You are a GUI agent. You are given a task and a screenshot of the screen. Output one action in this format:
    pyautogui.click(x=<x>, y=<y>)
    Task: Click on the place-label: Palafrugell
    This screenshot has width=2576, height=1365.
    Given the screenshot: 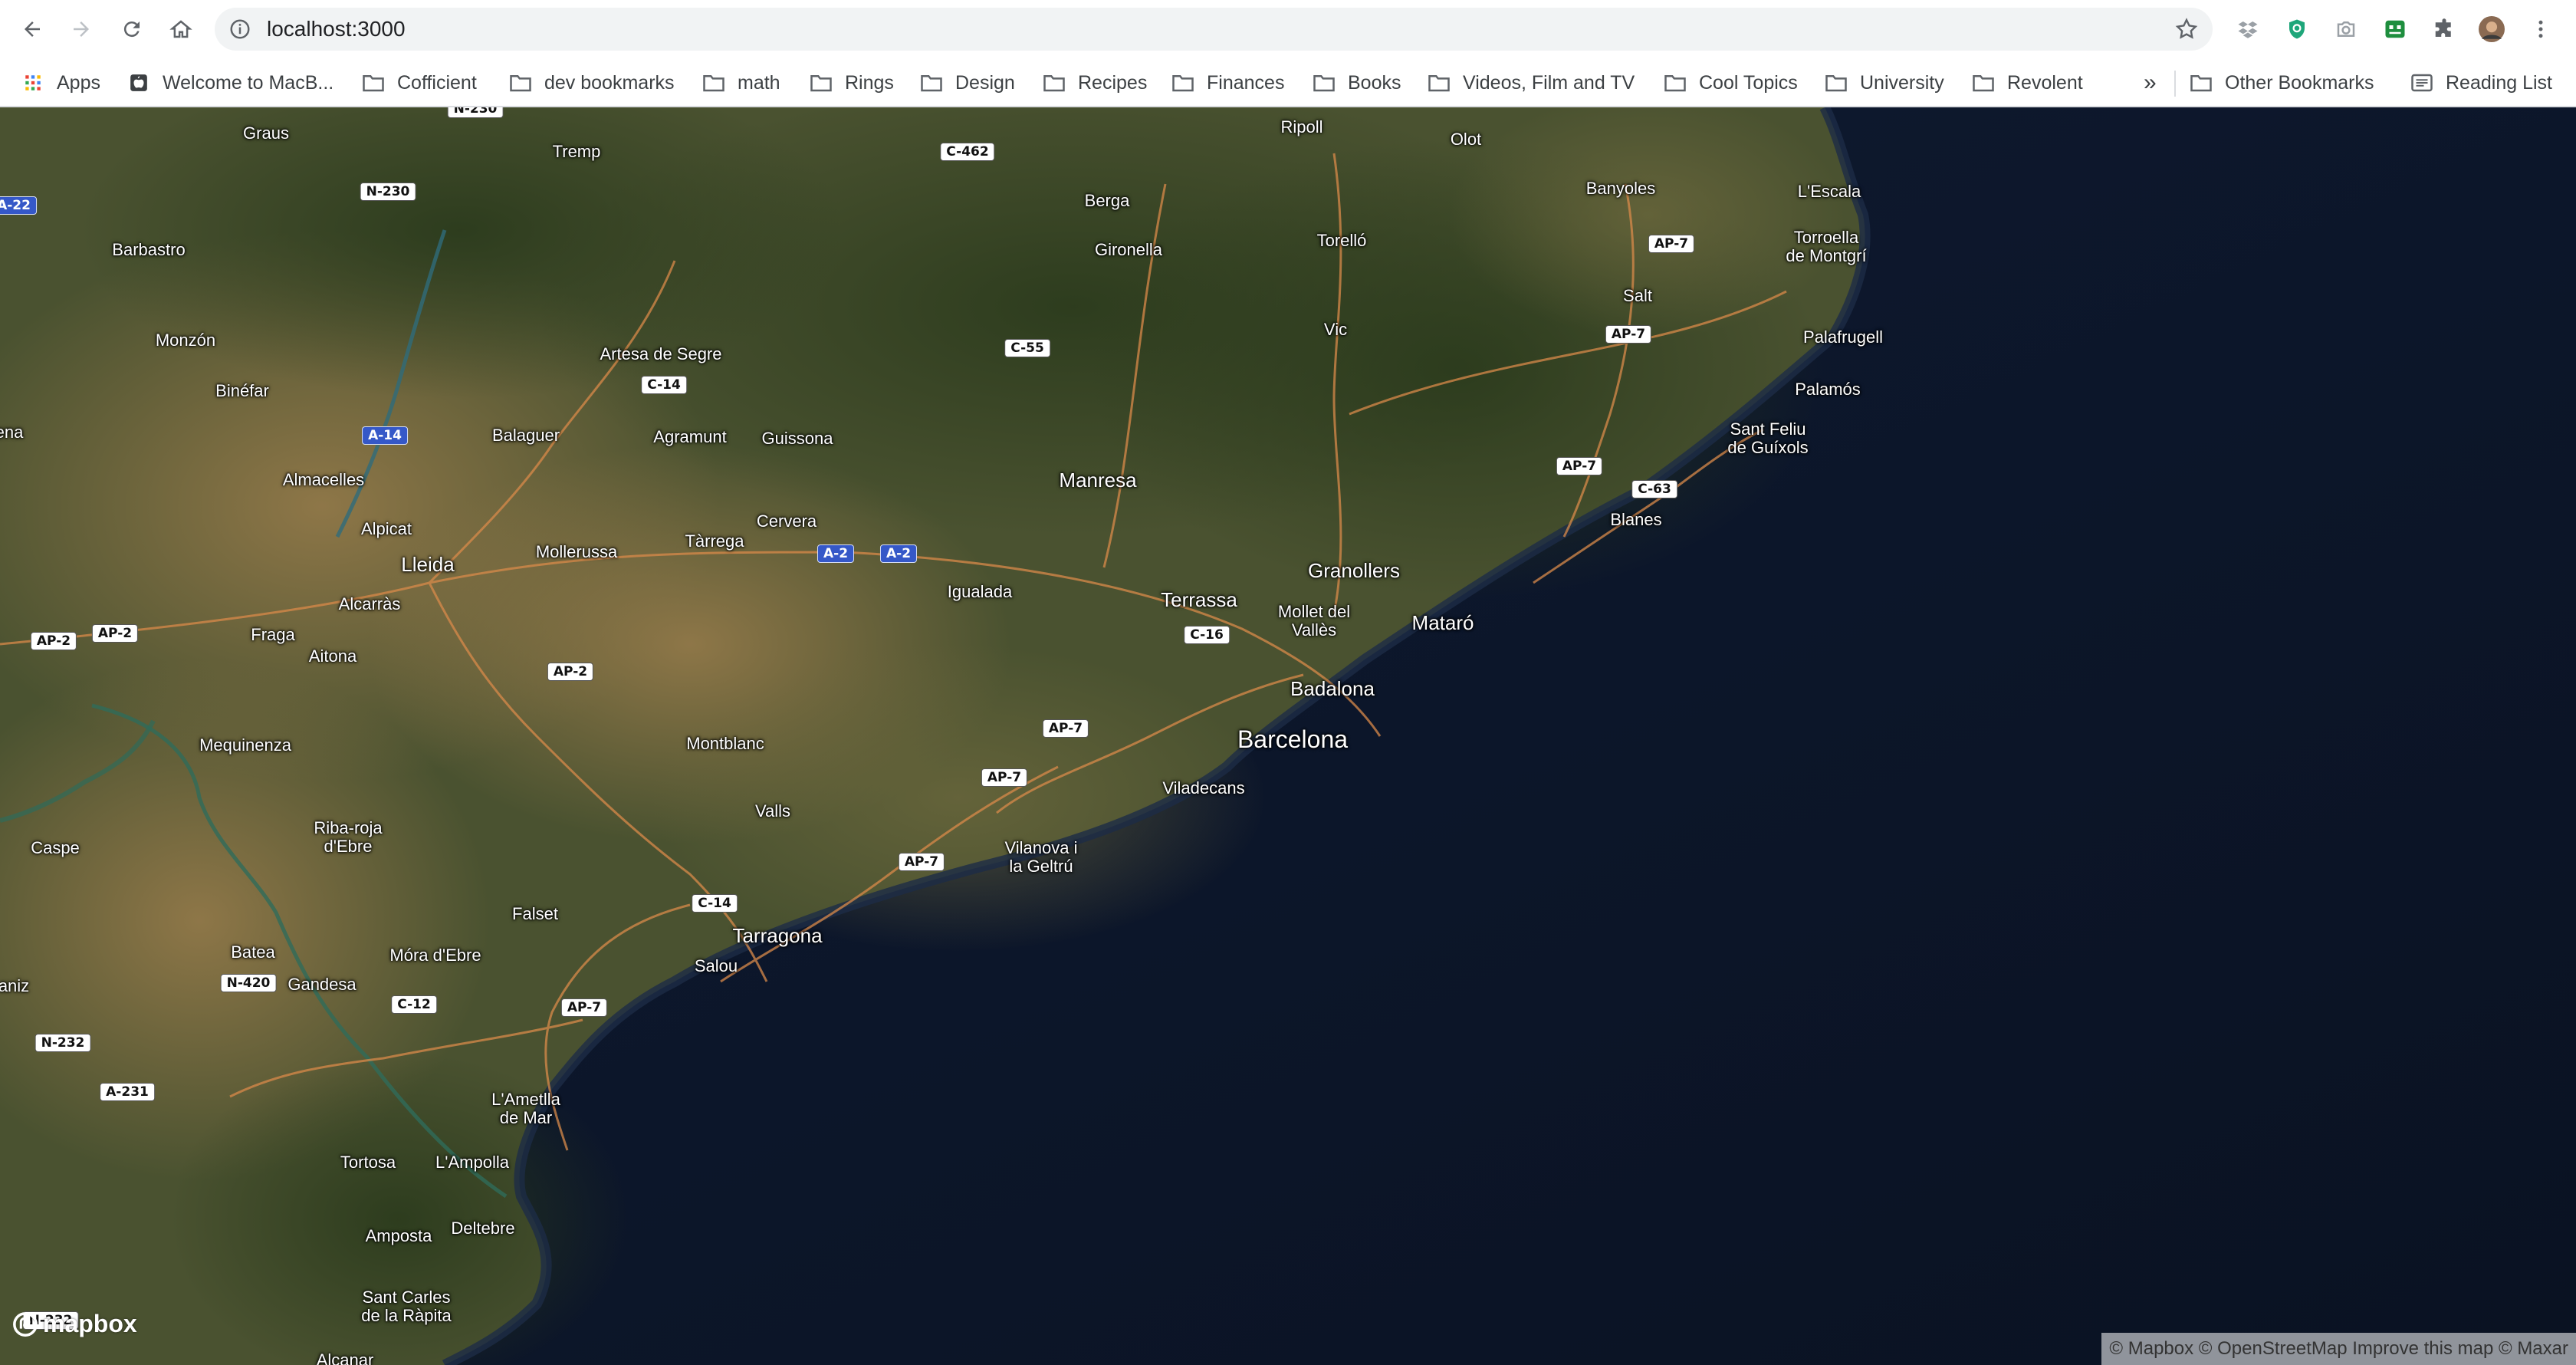 What is the action you would take?
    pyautogui.click(x=1843, y=337)
    